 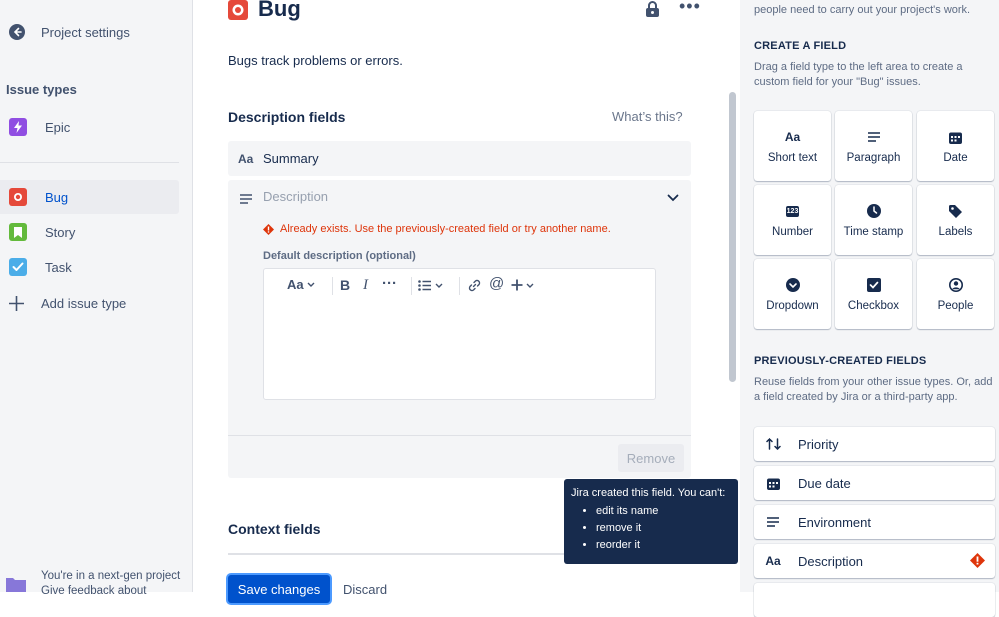 I want to click on folder-icon, so click(x=16, y=585).